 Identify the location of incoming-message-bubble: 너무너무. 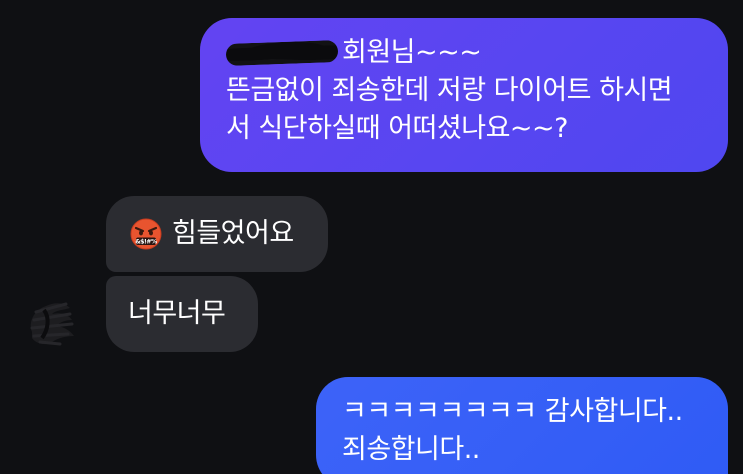
(182, 314).